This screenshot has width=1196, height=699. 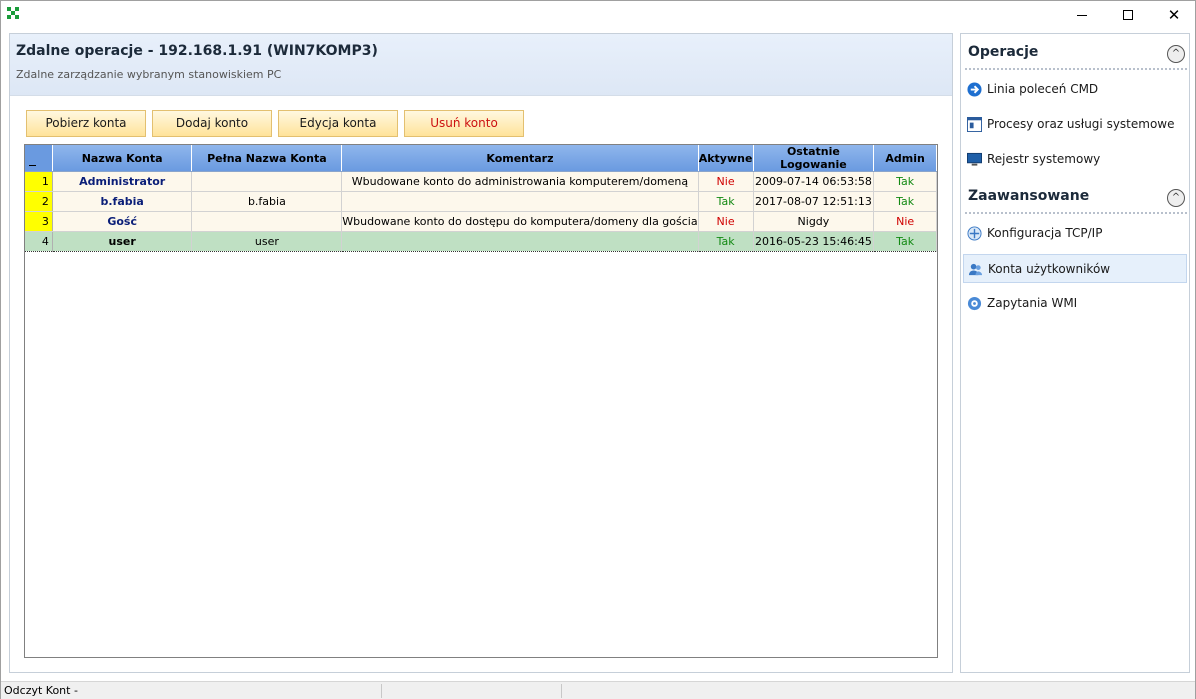 I want to click on sidebar-item-cmd: Linia poleceń CMD, so click(x=1075, y=89).